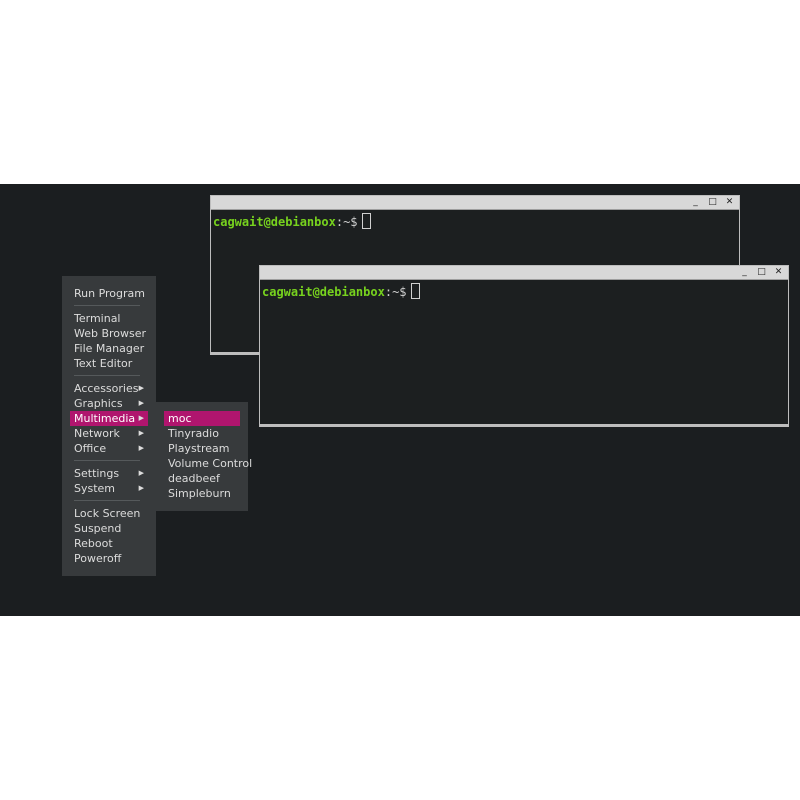 This screenshot has width=800, height=800. I want to click on menu-item-label: Text Editor, so click(103, 363).